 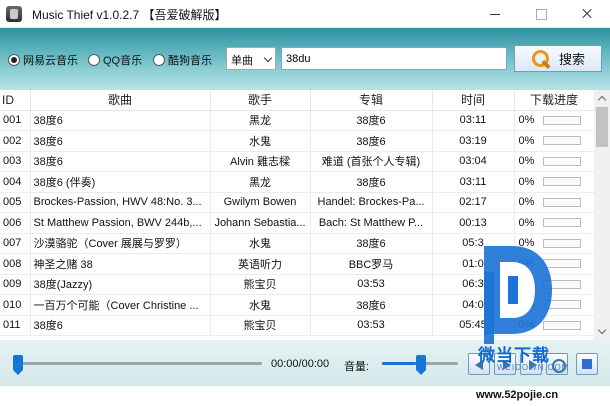 I want to click on maximize-button, so click(x=541, y=14).